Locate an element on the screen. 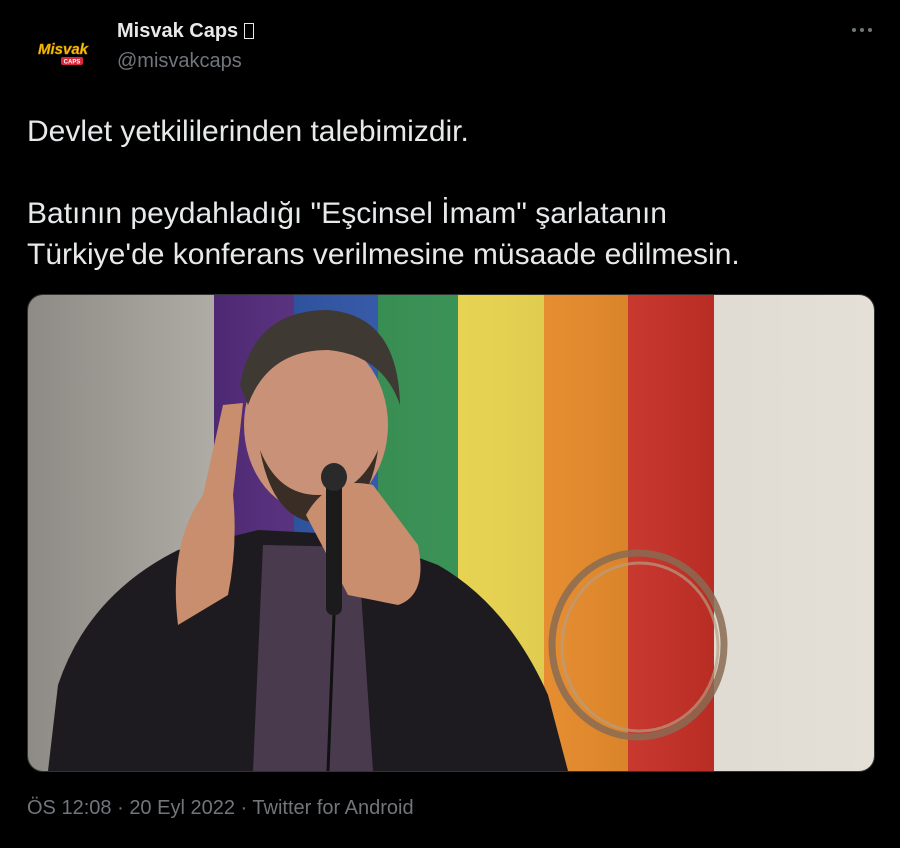 The width and height of the screenshot is (900, 848). misvak-caps-logo: Misvak CAPS is located at coordinates (63, 52).